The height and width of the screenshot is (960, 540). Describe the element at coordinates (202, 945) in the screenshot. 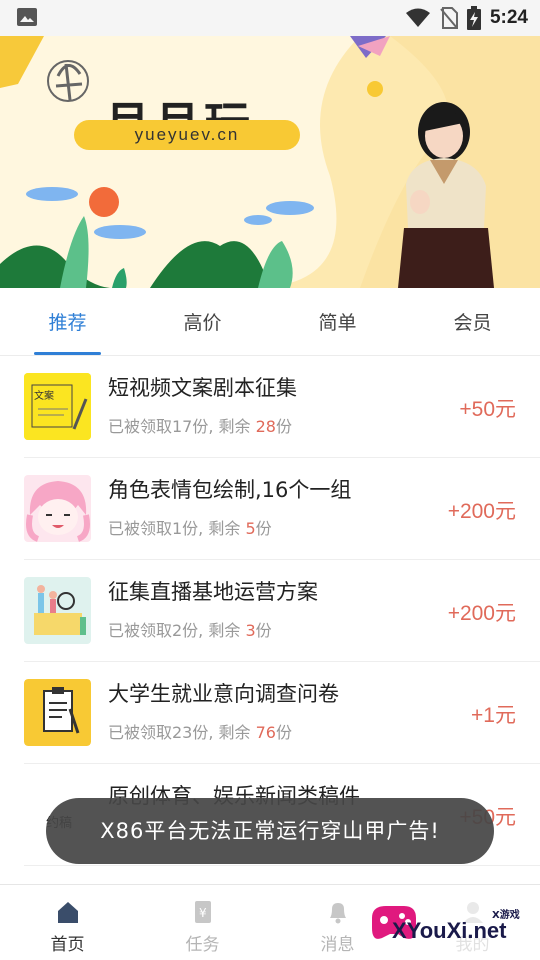

I see `nav-label: 任务` at that location.